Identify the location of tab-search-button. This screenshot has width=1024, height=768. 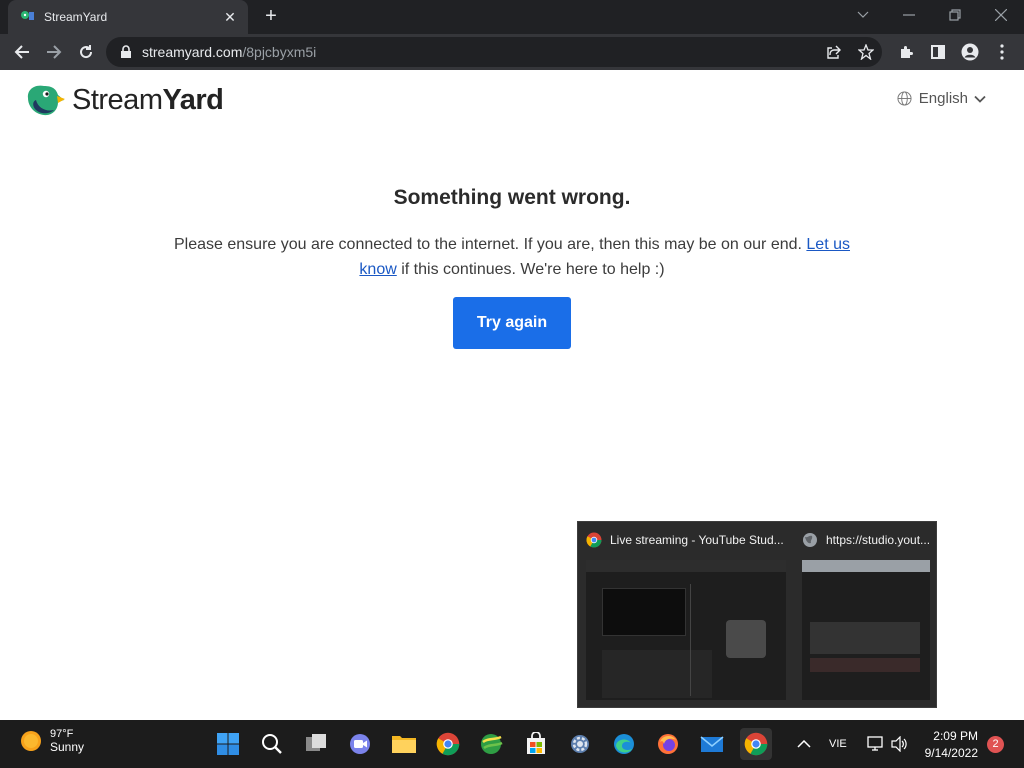
(863, 15).